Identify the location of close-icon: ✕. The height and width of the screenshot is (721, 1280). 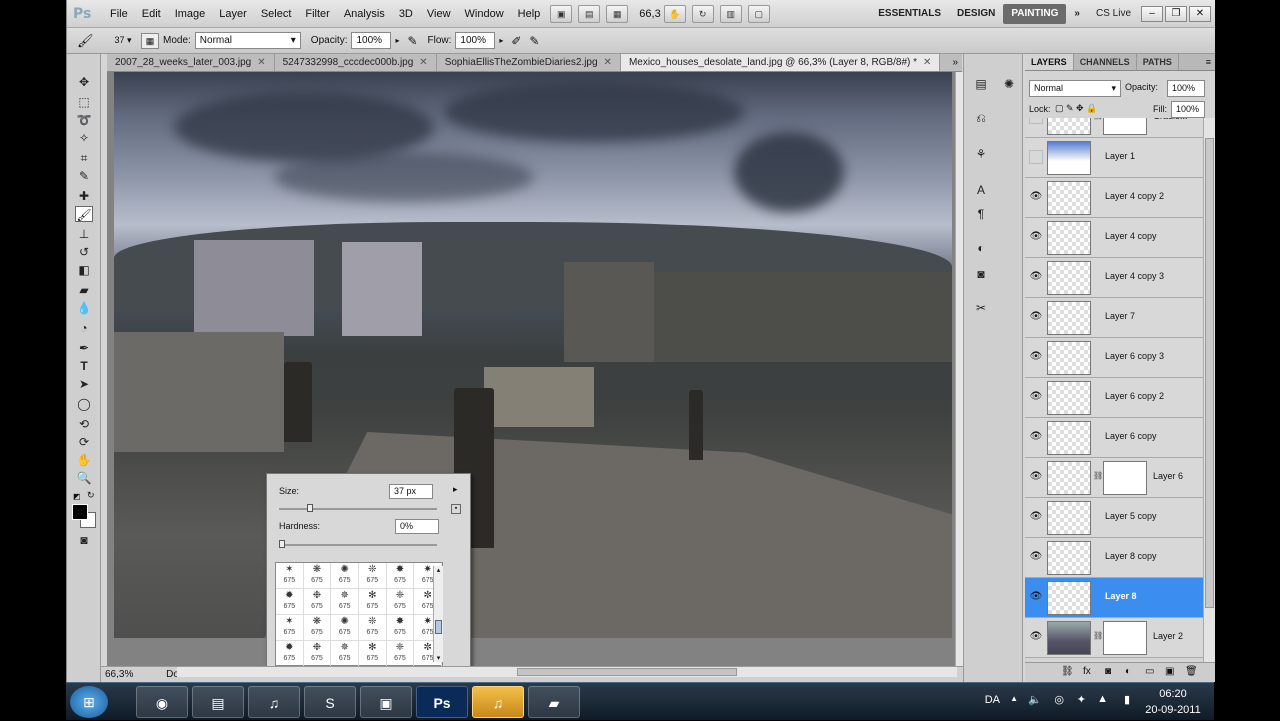
(1200, 13).